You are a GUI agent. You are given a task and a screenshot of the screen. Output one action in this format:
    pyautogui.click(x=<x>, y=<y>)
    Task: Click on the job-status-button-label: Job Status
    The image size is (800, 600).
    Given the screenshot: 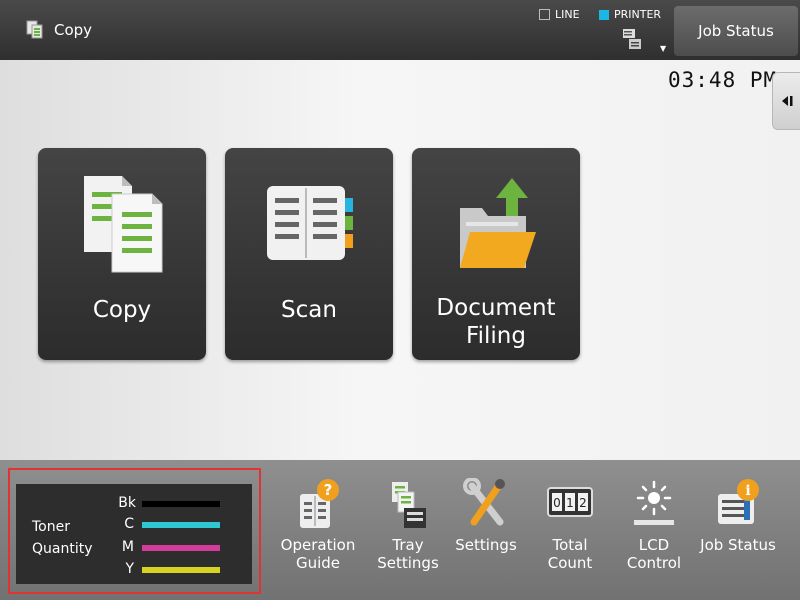 What is the action you would take?
    pyautogui.click(x=736, y=31)
    